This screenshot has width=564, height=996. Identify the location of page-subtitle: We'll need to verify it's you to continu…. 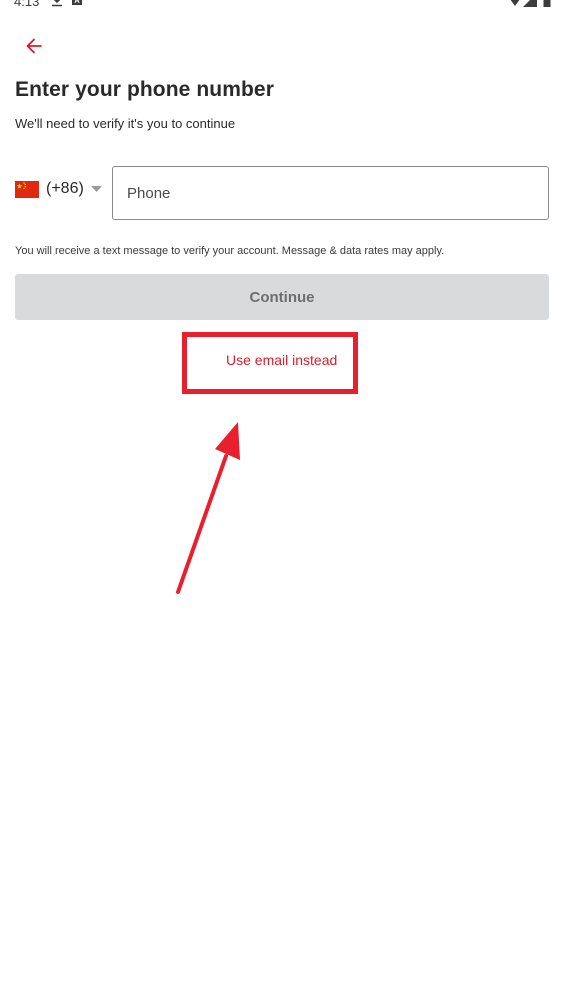
(125, 123).